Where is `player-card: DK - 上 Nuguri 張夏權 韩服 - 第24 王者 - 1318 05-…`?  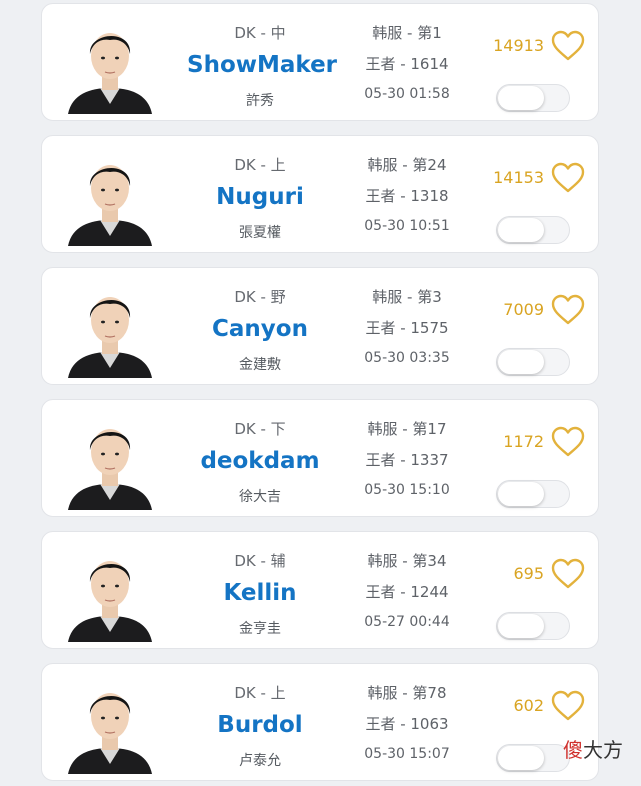 player-card: DK - 上 Nuguri 張夏權 韩服 - 第24 王者 - 1318 05-… is located at coordinates (320, 194).